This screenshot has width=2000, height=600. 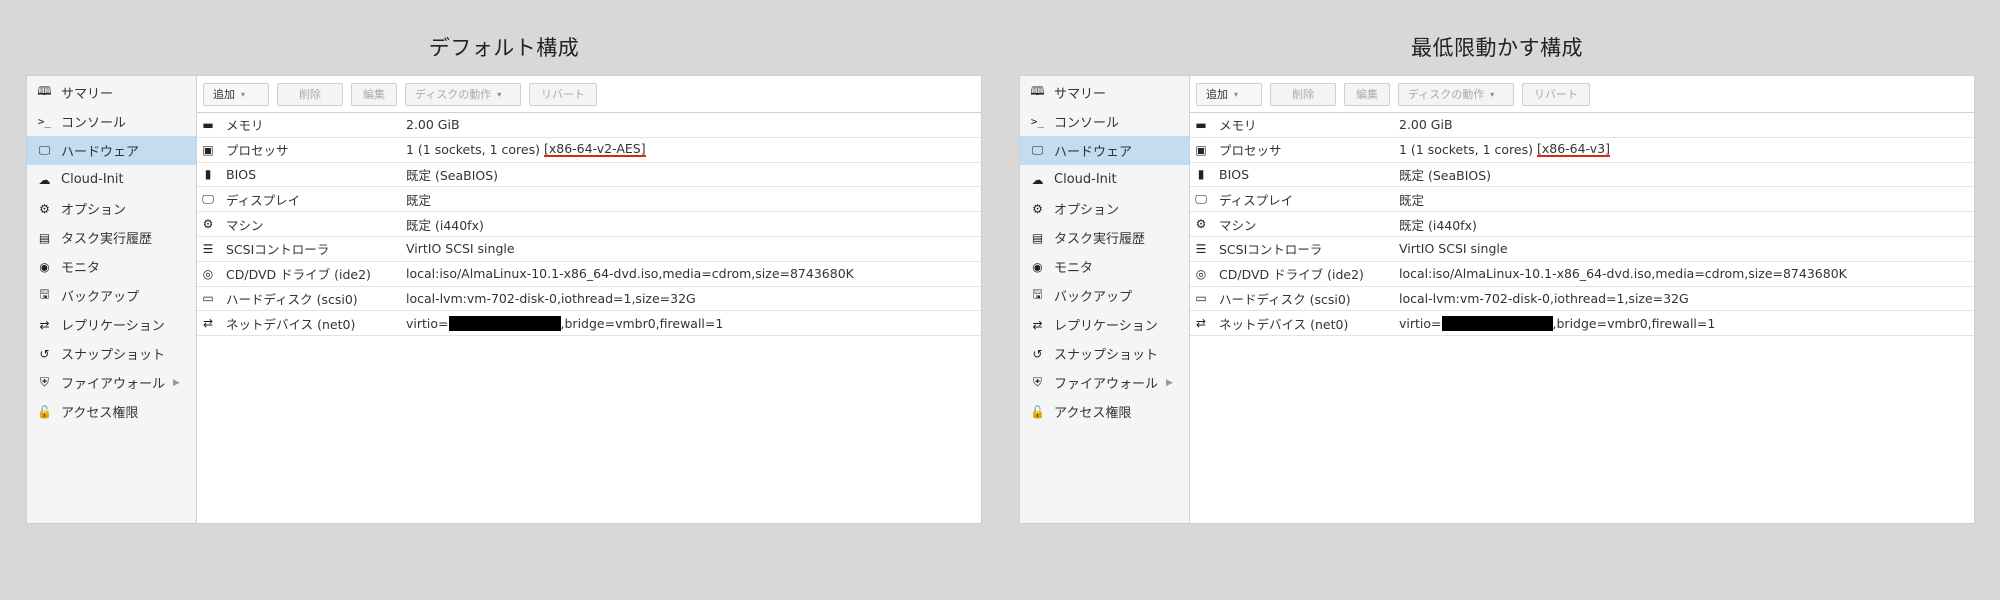 I want to click on exchange-icon: ⇄, so click(x=208, y=323).